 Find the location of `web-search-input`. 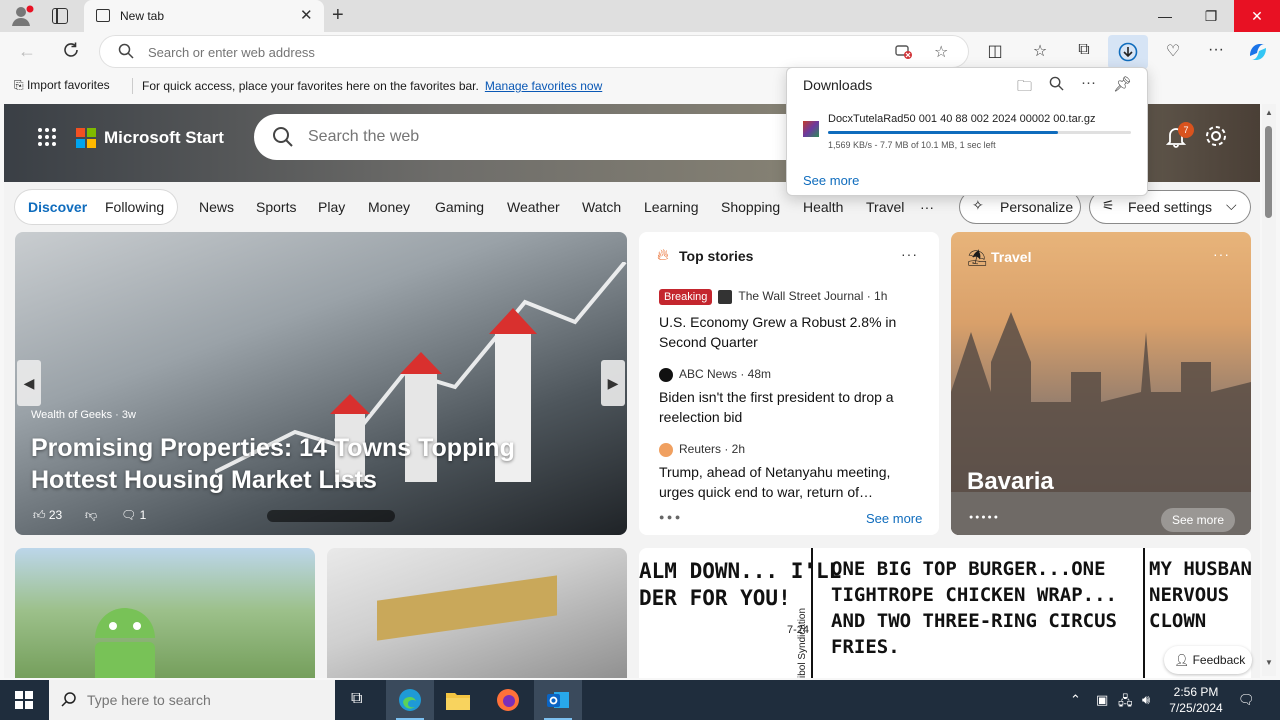

web-search-input is located at coordinates (548, 137).